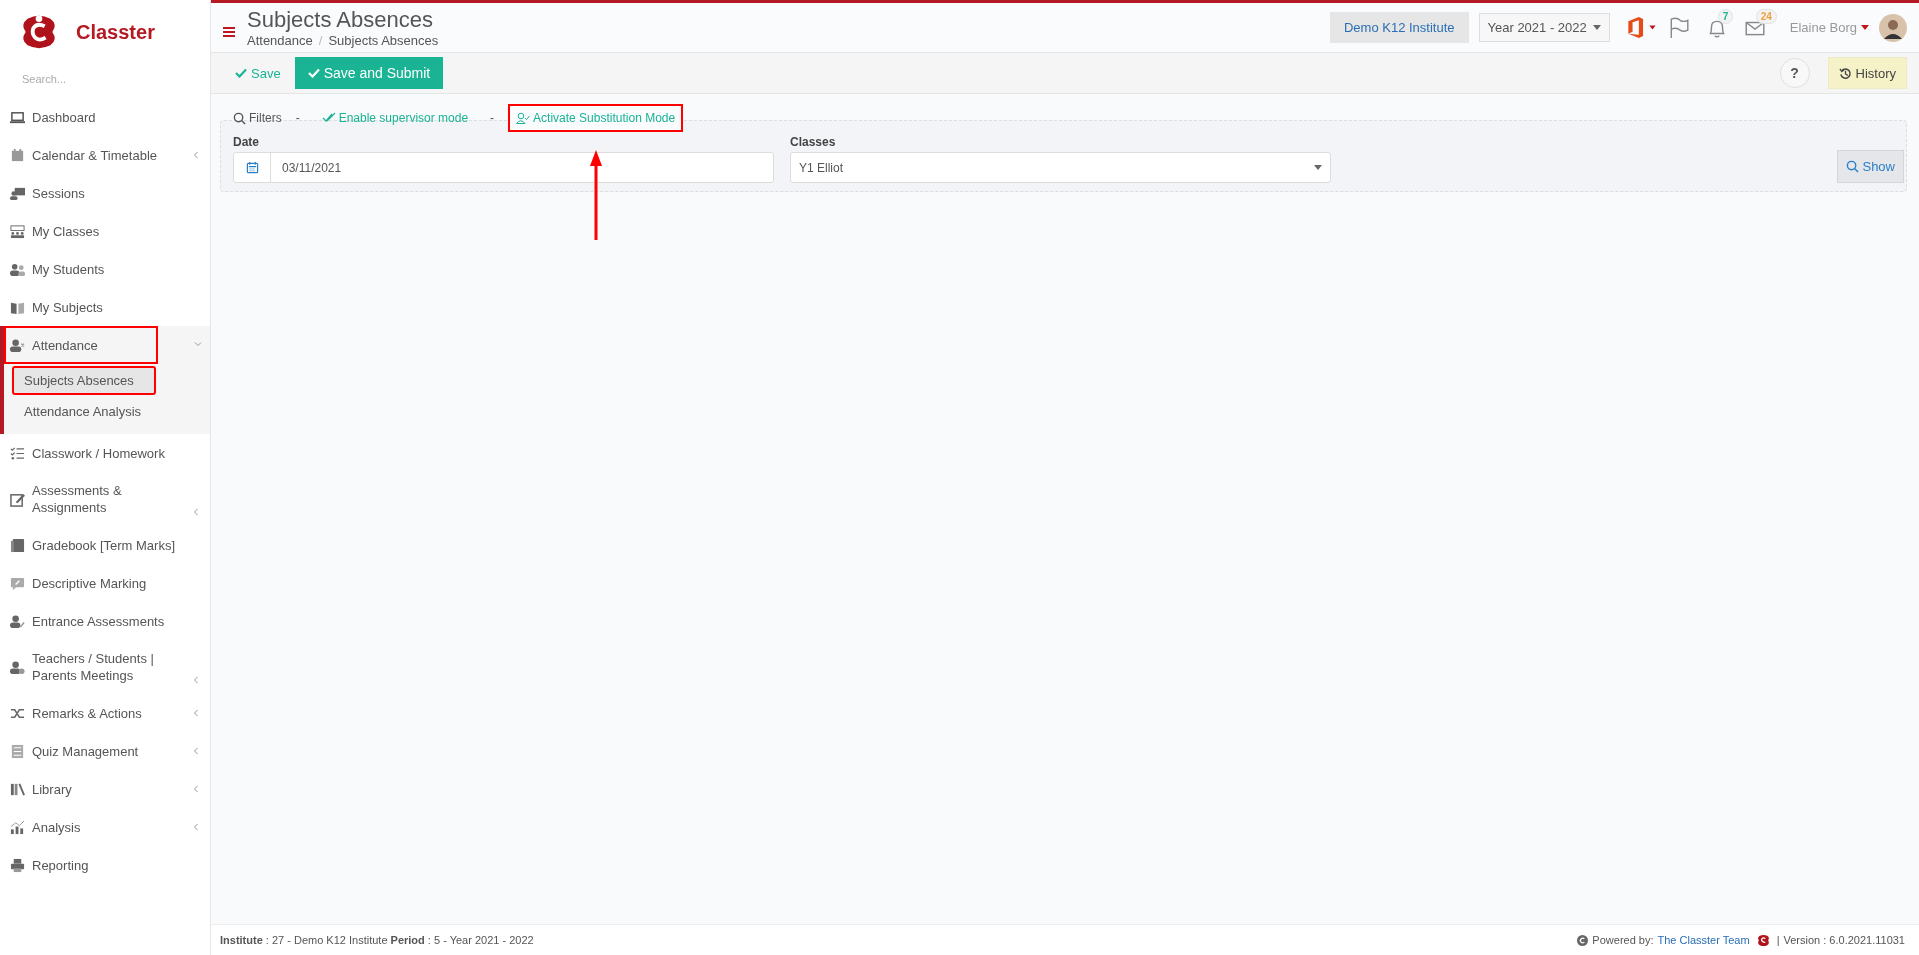 This screenshot has height=955, width=1919. I want to click on sidebar-item: Analysis, so click(104, 827).